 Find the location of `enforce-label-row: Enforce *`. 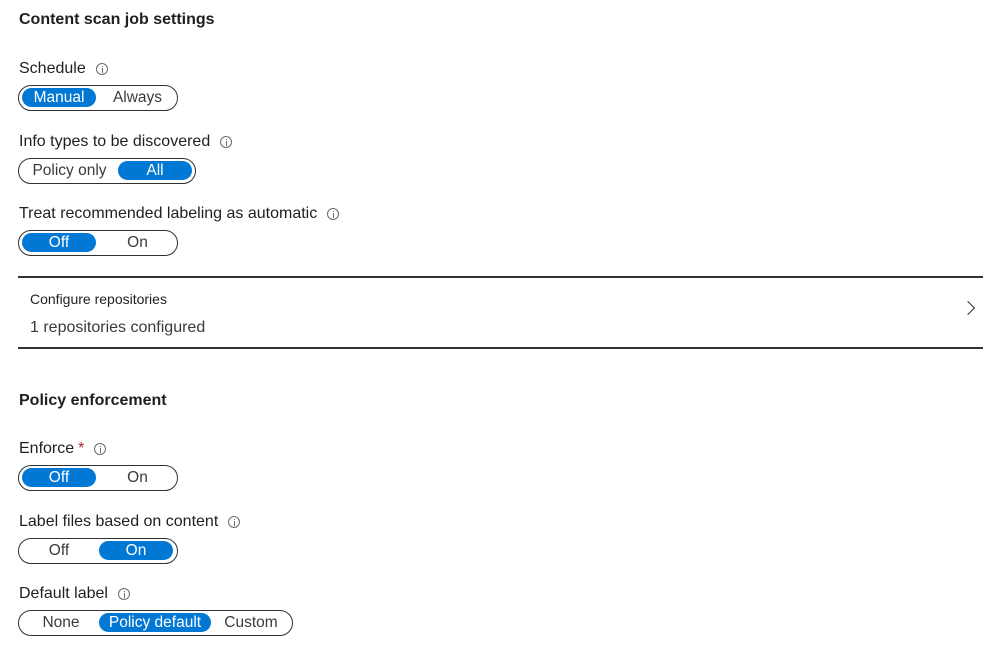

enforce-label-row: Enforce * is located at coordinates (63, 449).